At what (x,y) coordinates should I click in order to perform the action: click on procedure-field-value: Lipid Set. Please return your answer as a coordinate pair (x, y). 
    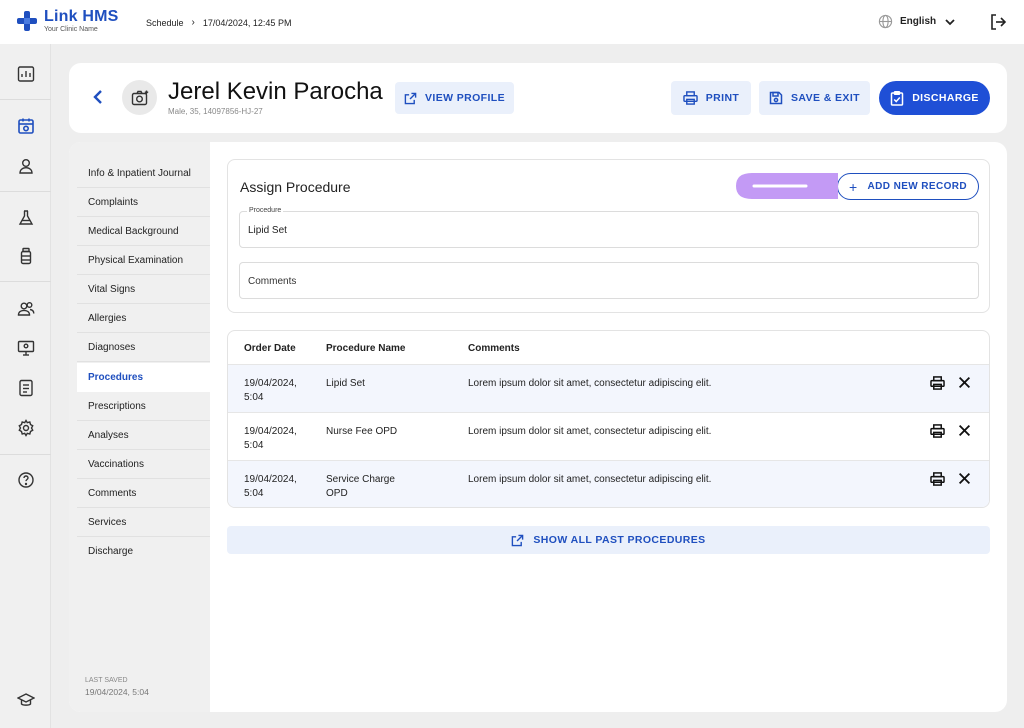
    Looking at the image, I should click on (267, 230).